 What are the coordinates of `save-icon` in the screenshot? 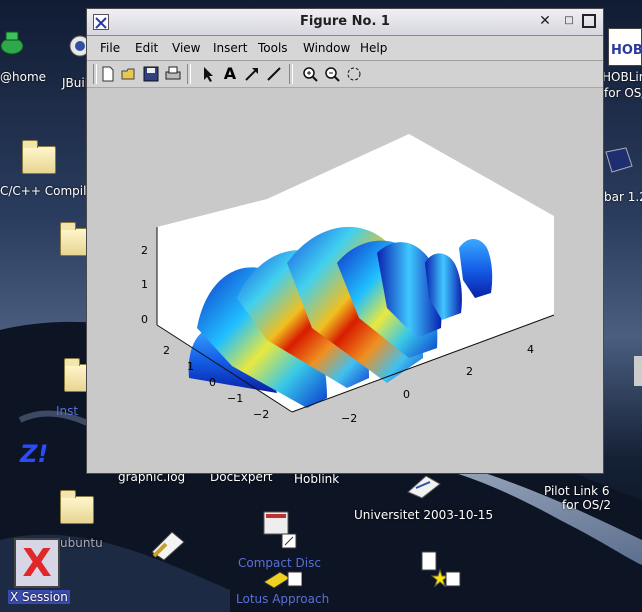 It's located at (151, 74).